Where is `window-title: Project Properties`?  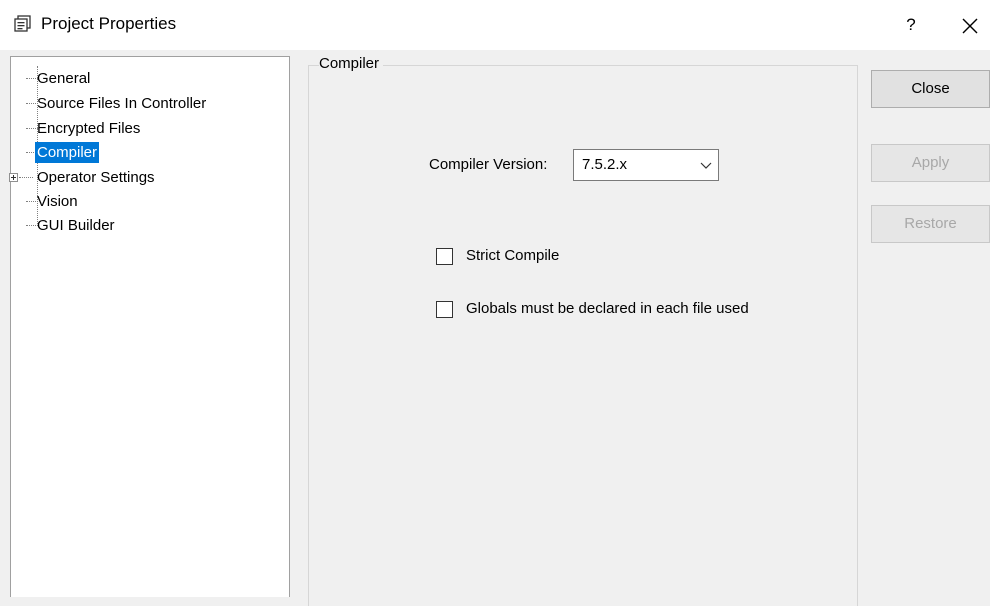 window-title: Project Properties is located at coordinates (109, 23).